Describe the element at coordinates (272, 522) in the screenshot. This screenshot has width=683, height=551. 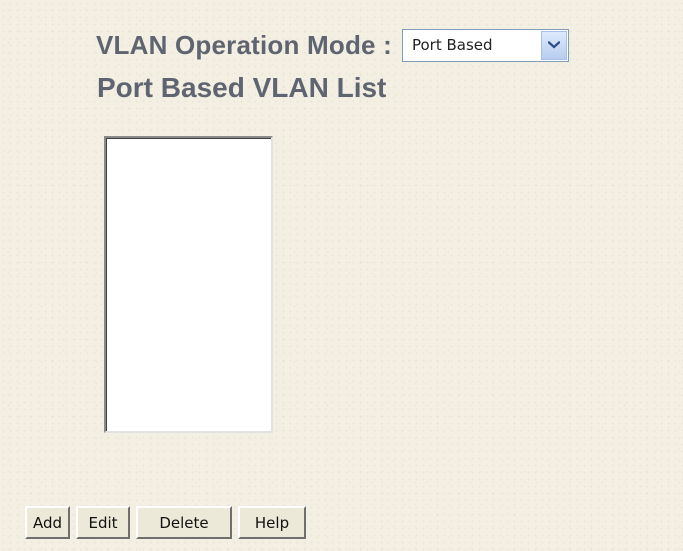
I see `help-button: Help` at that location.